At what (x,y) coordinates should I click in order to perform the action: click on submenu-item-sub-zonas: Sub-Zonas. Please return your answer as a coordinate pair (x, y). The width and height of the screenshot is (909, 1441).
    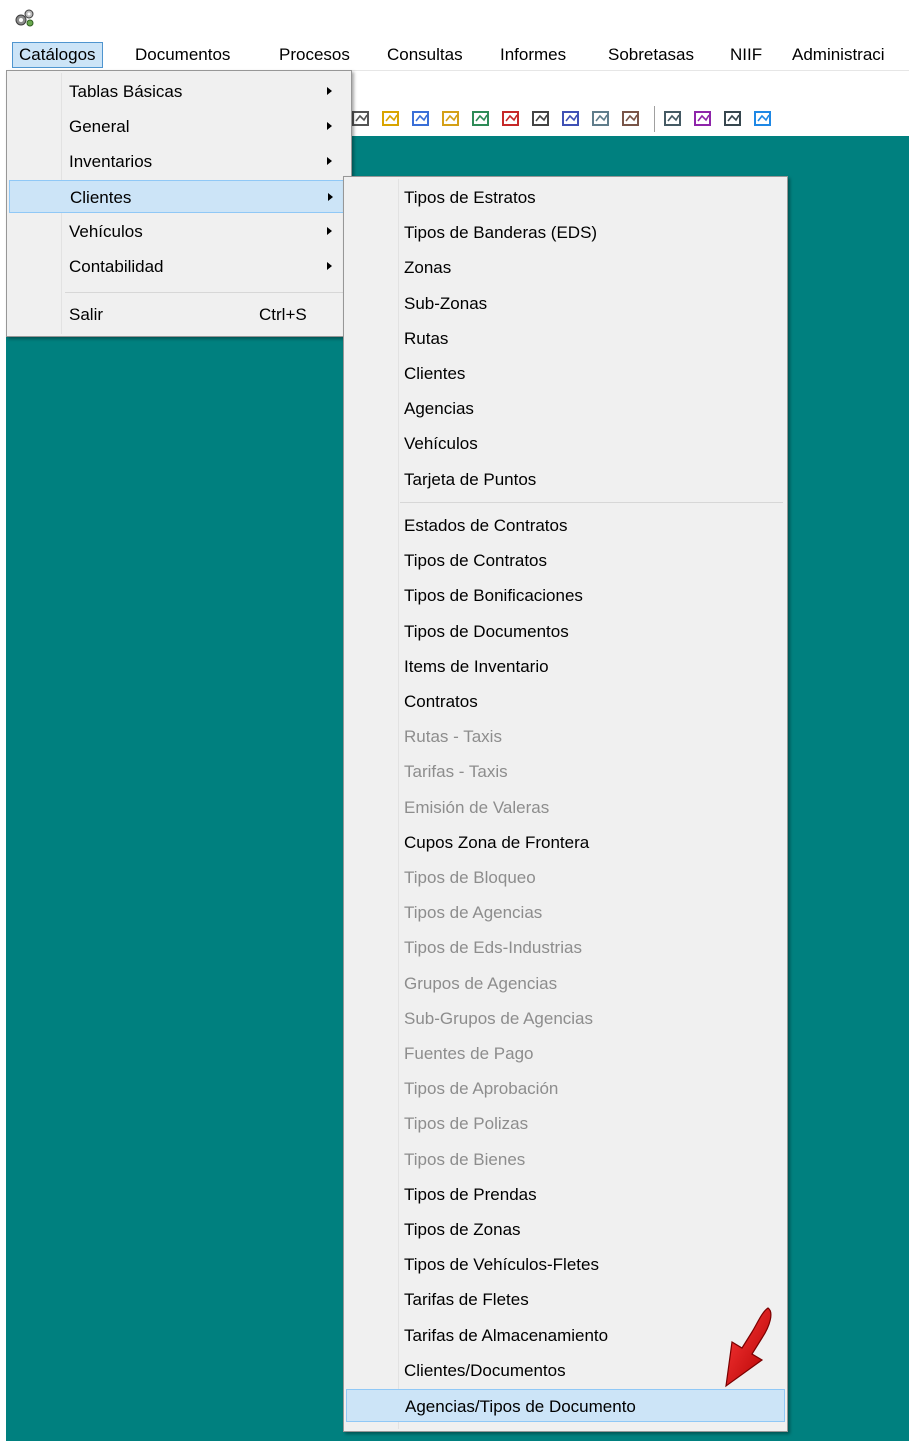
    Looking at the image, I should click on (565, 303).